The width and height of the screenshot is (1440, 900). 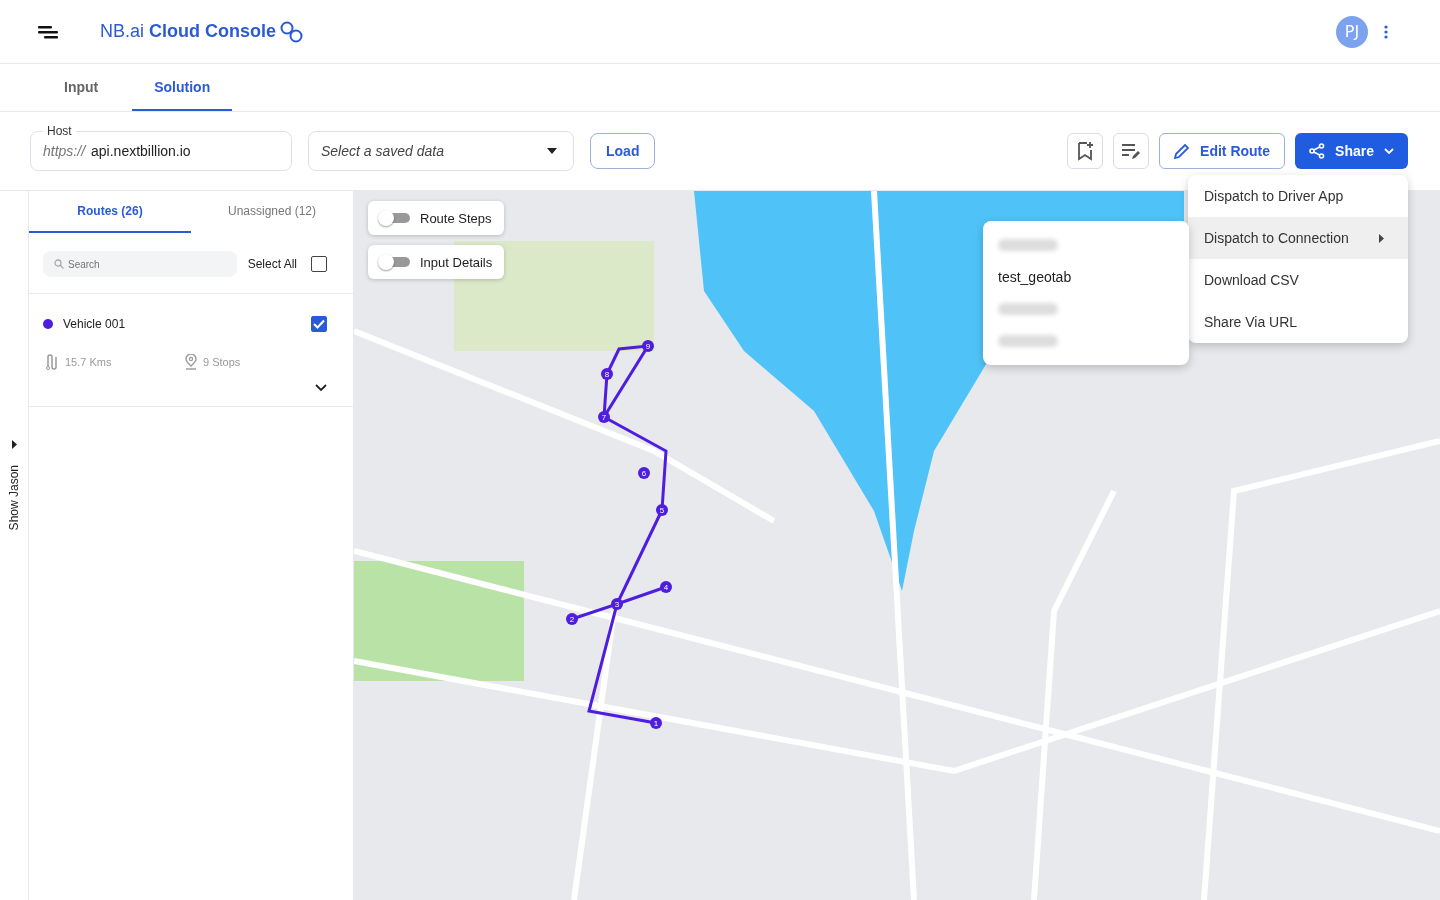 What do you see at coordinates (141, 151) in the screenshot?
I see `host-value: api.nextbillion.io` at bounding box center [141, 151].